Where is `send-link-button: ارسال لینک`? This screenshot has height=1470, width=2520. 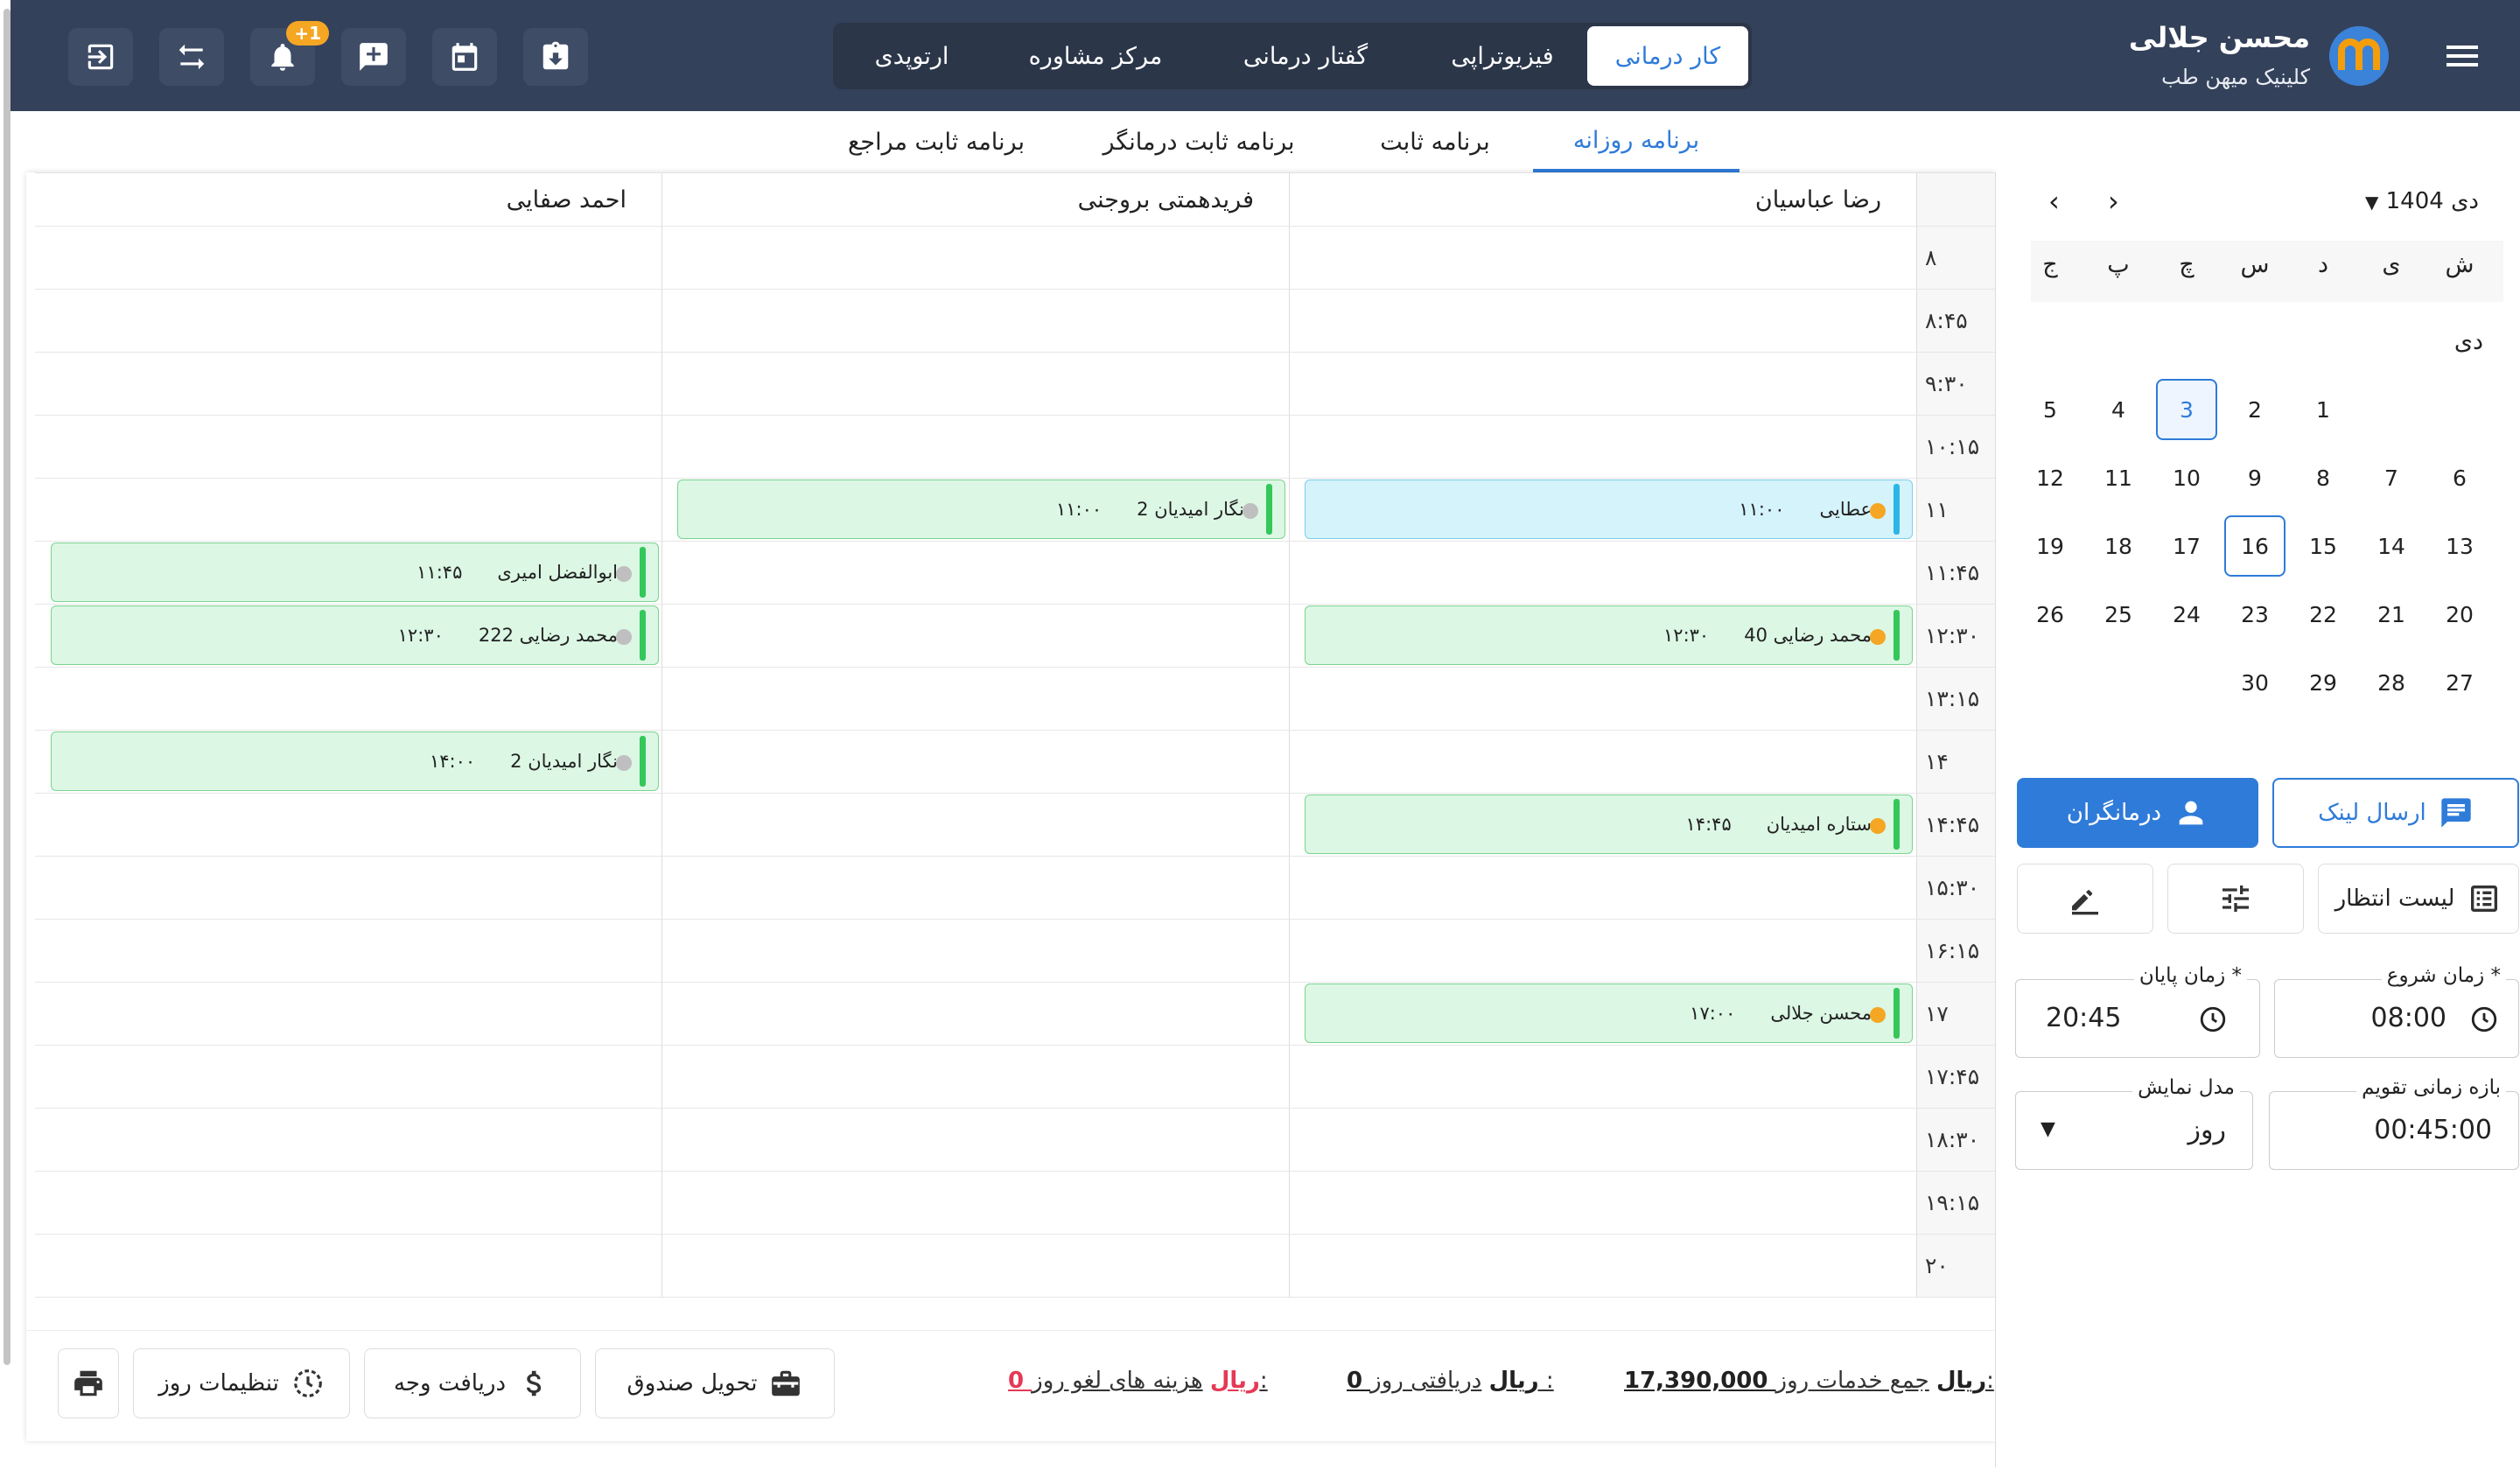
send-link-button: ارسال لینک is located at coordinates (2395, 813).